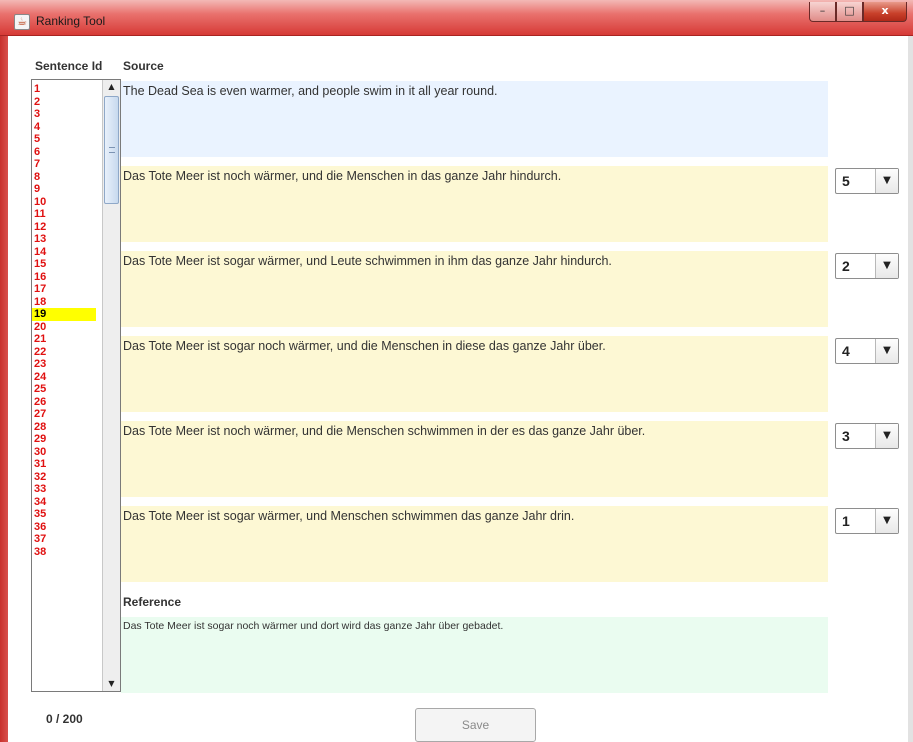 This screenshot has height=742, width=913. I want to click on sentence-id-item: 26, so click(64, 402).